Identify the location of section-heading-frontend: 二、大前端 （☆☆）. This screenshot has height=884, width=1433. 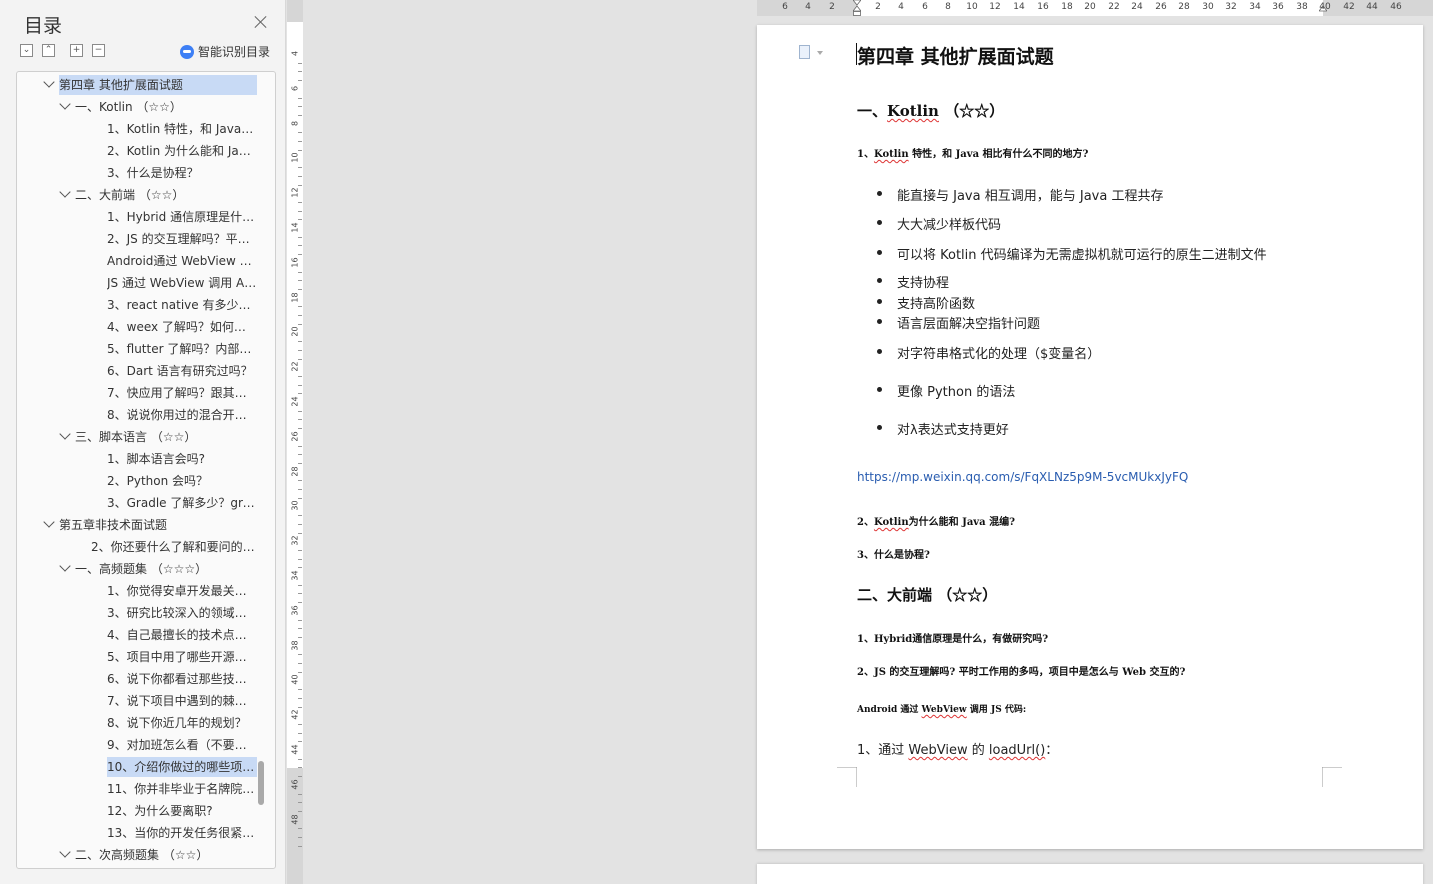
(927, 594).